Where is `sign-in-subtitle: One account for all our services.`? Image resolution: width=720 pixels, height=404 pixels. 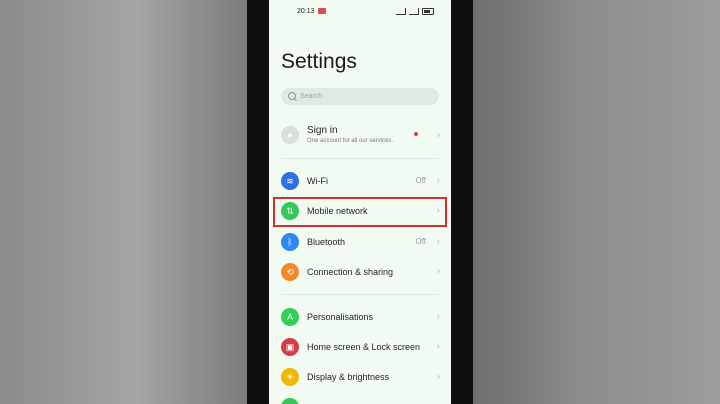
sign-in-subtitle: One account for all our services. is located at coordinates (350, 141).